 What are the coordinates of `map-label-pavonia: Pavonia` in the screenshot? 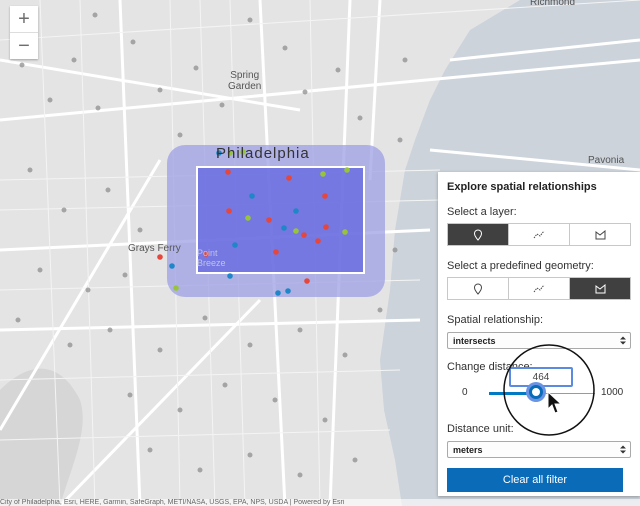 It's located at (606, 160).